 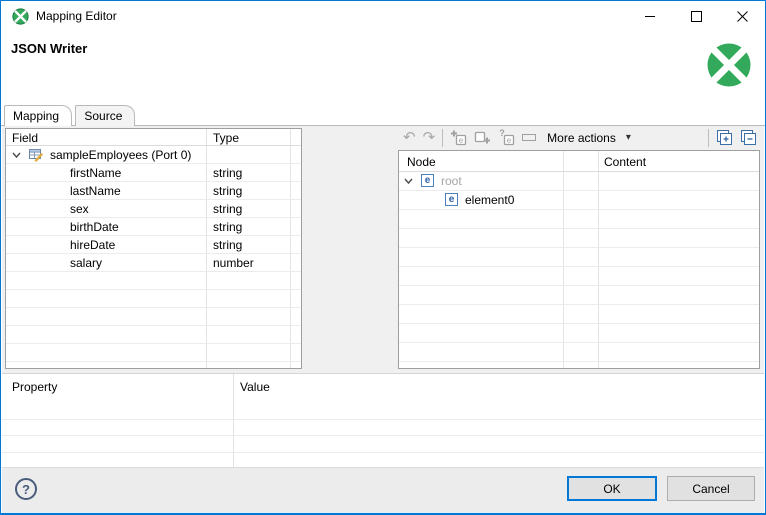 I want to click on field-row: firstName string, so click(x=153, y=173).